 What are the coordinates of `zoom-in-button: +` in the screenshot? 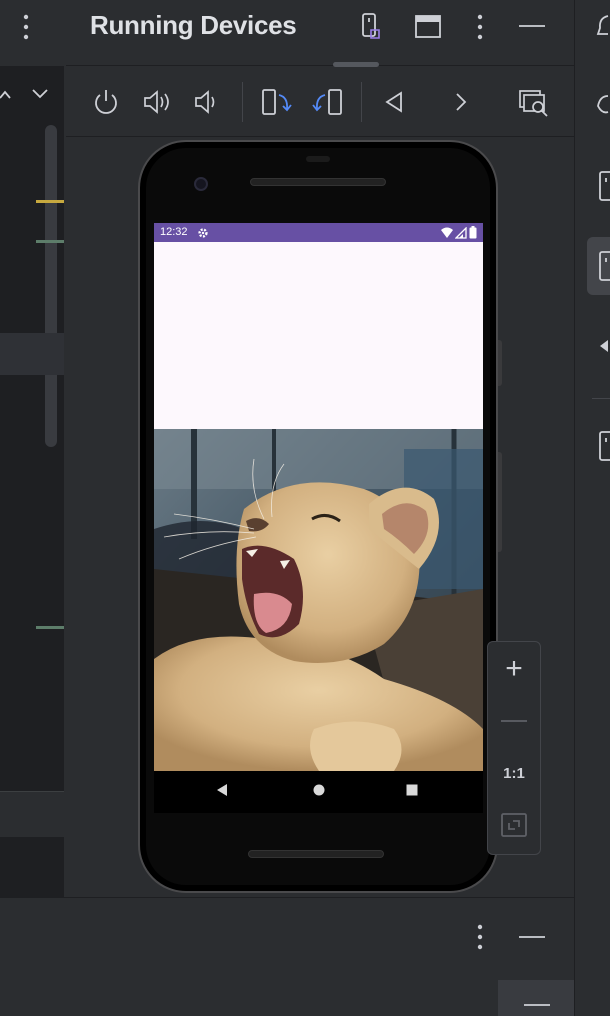 It's located at (514, 669).